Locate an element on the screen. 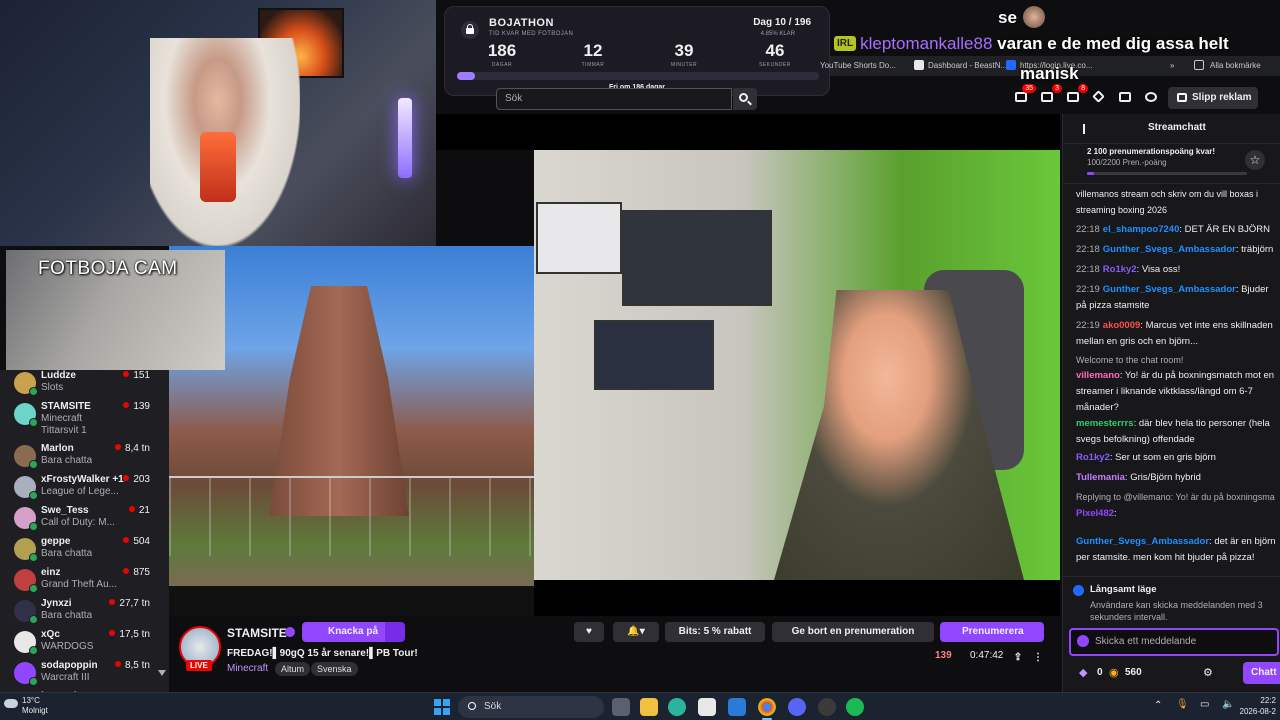  mail-icon is located at coordinates (737, 707).